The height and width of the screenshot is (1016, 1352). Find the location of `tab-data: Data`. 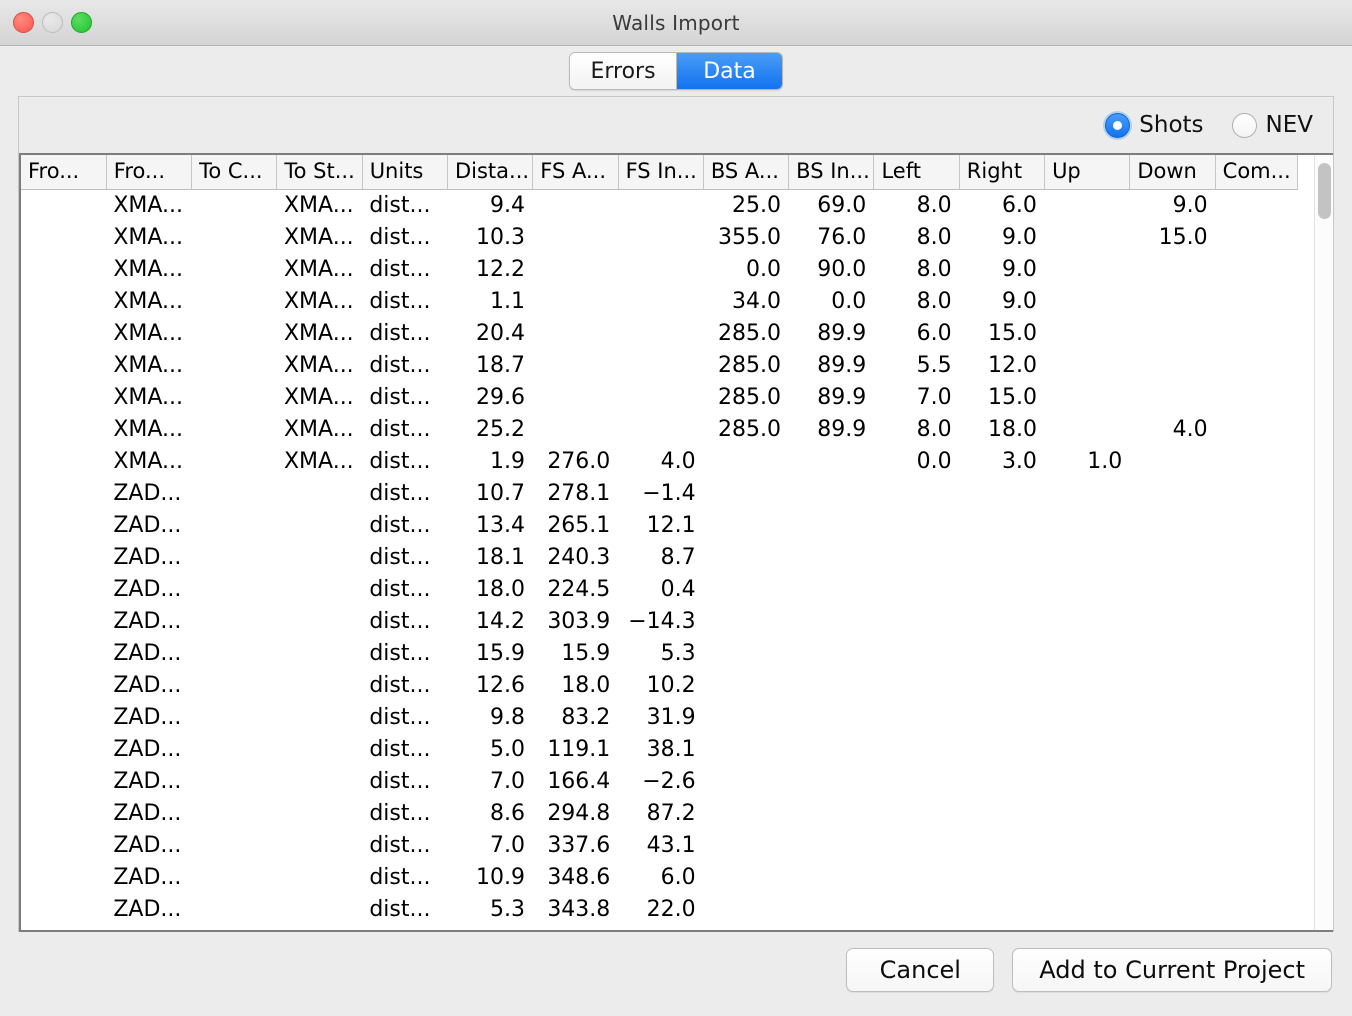

tab-data: Data is located at coordinates (729, 71).